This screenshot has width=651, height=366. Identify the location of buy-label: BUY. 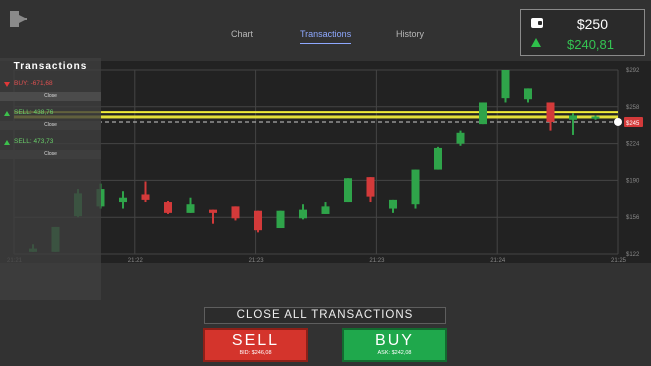
(394, 340).